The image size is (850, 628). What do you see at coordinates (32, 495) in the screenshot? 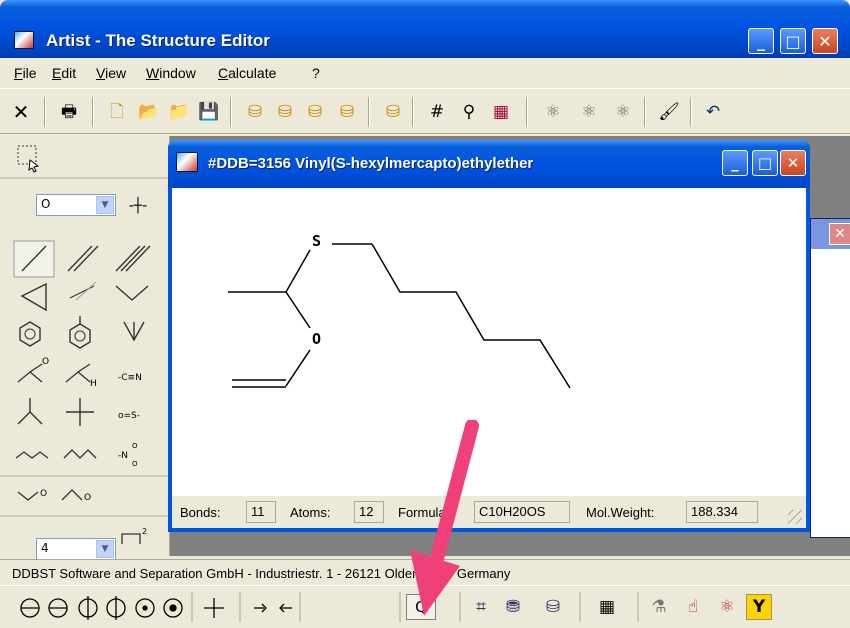
I see `template-ether-icon: O` at bounding box center [32, 495].